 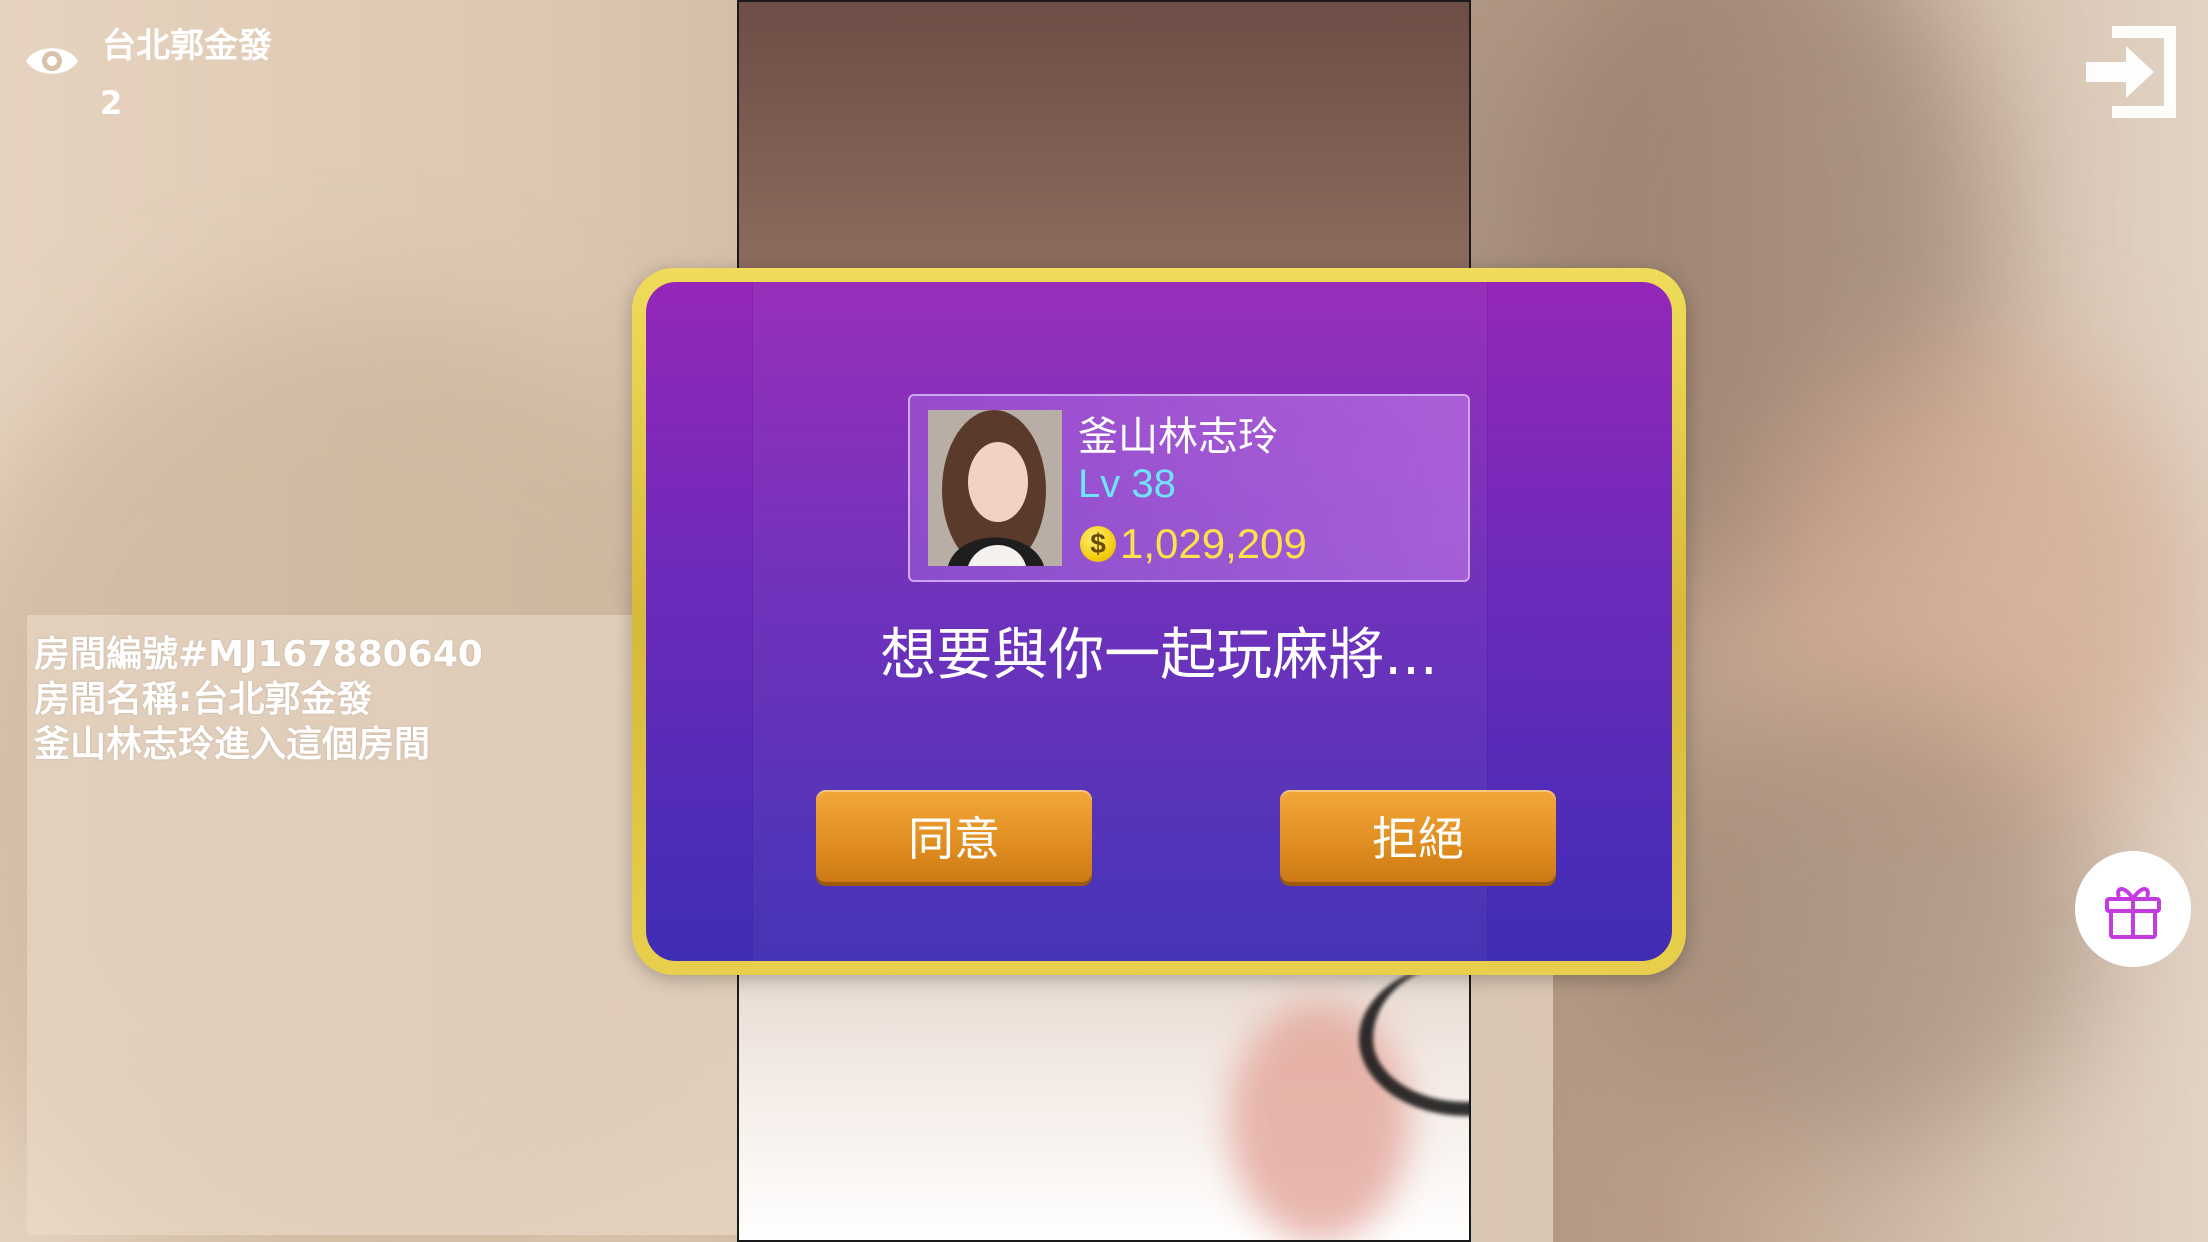 What do you see at coordinates (1127, 484) in the screenshot?
I see `player-level: Lv 38` at bounding box center [1127, 484].